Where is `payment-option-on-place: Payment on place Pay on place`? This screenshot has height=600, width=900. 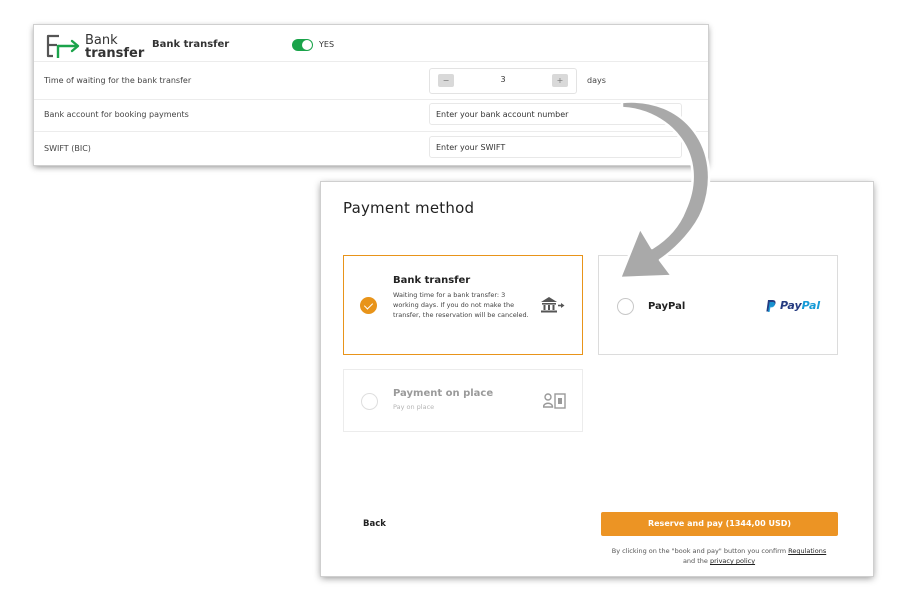 payment-option-on-place: Payment on place Pay on place is located at coordinates (463, 400).